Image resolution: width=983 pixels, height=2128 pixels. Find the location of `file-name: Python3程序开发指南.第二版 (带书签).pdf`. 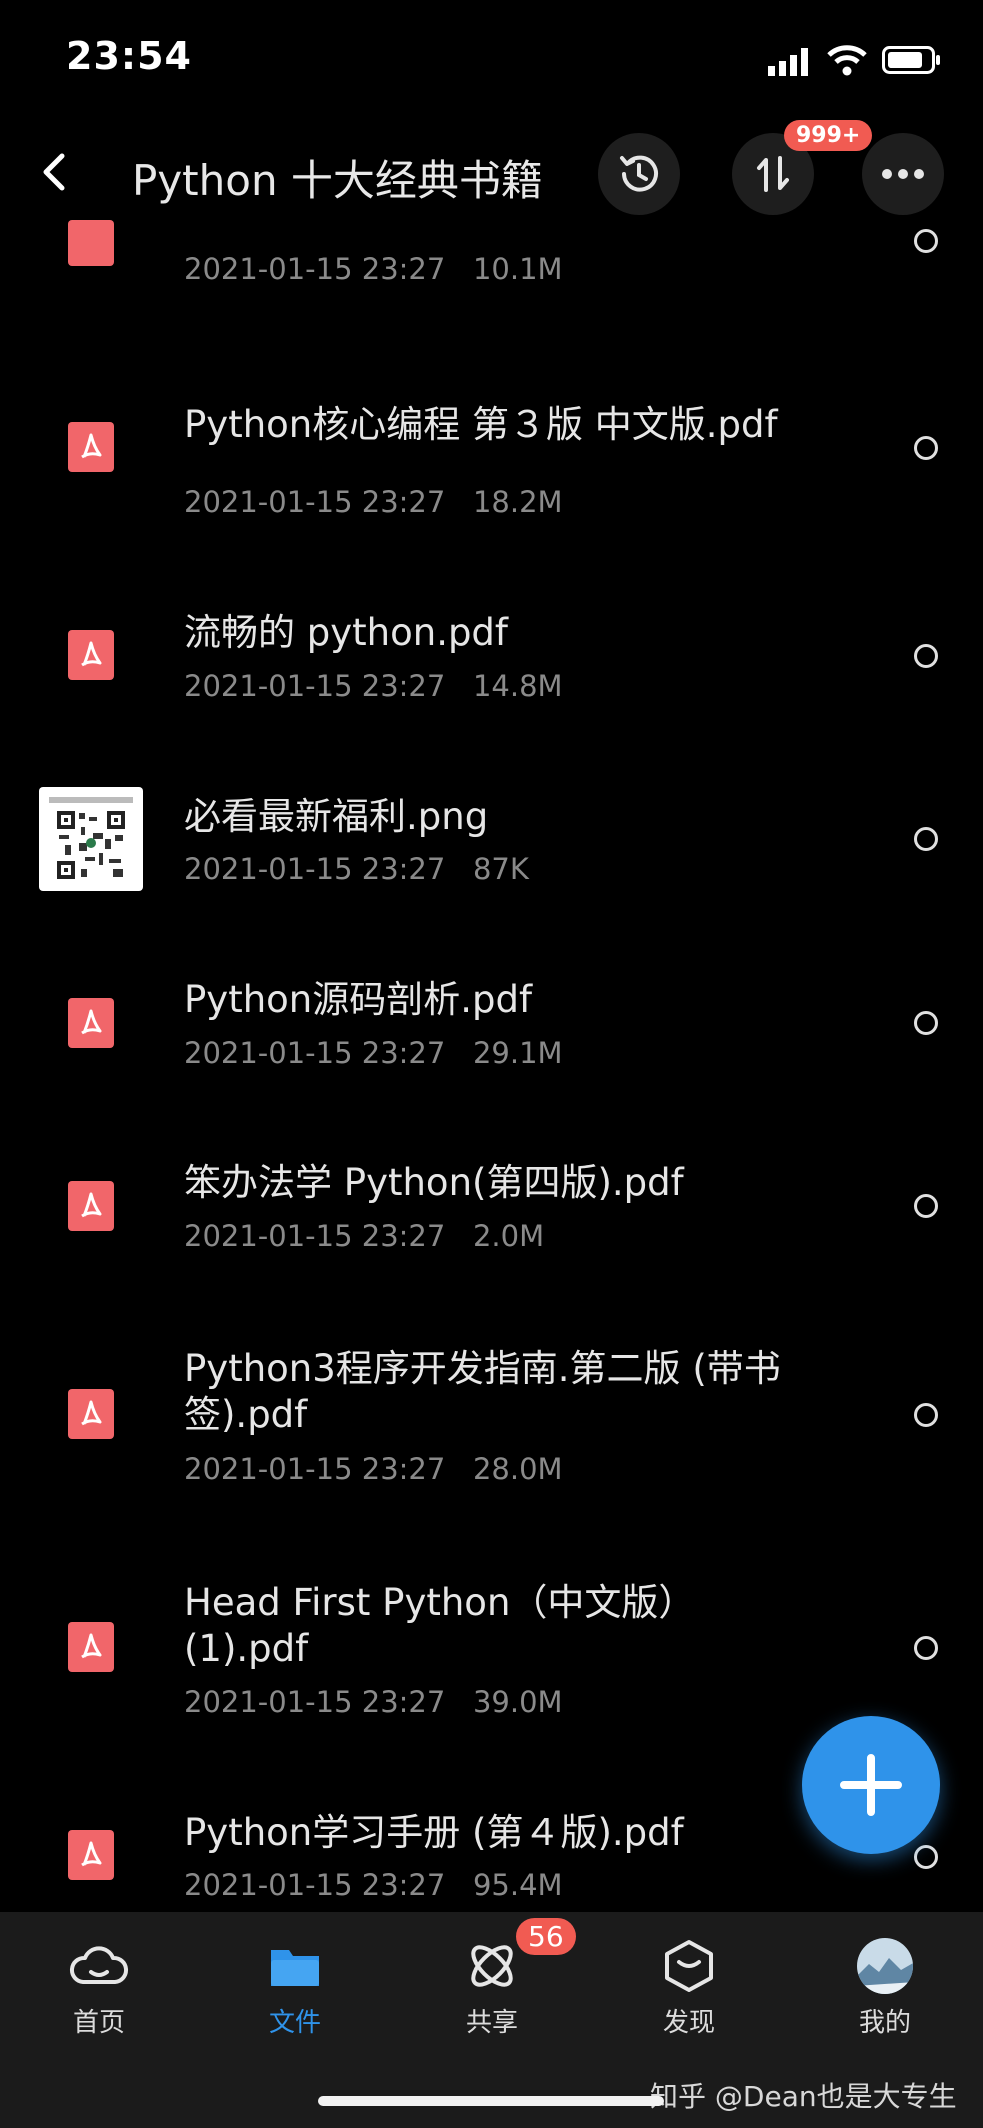

file-name: Python3程序开发指南.第二版 (带书签).pdf is located at coordinates (482, 1391).